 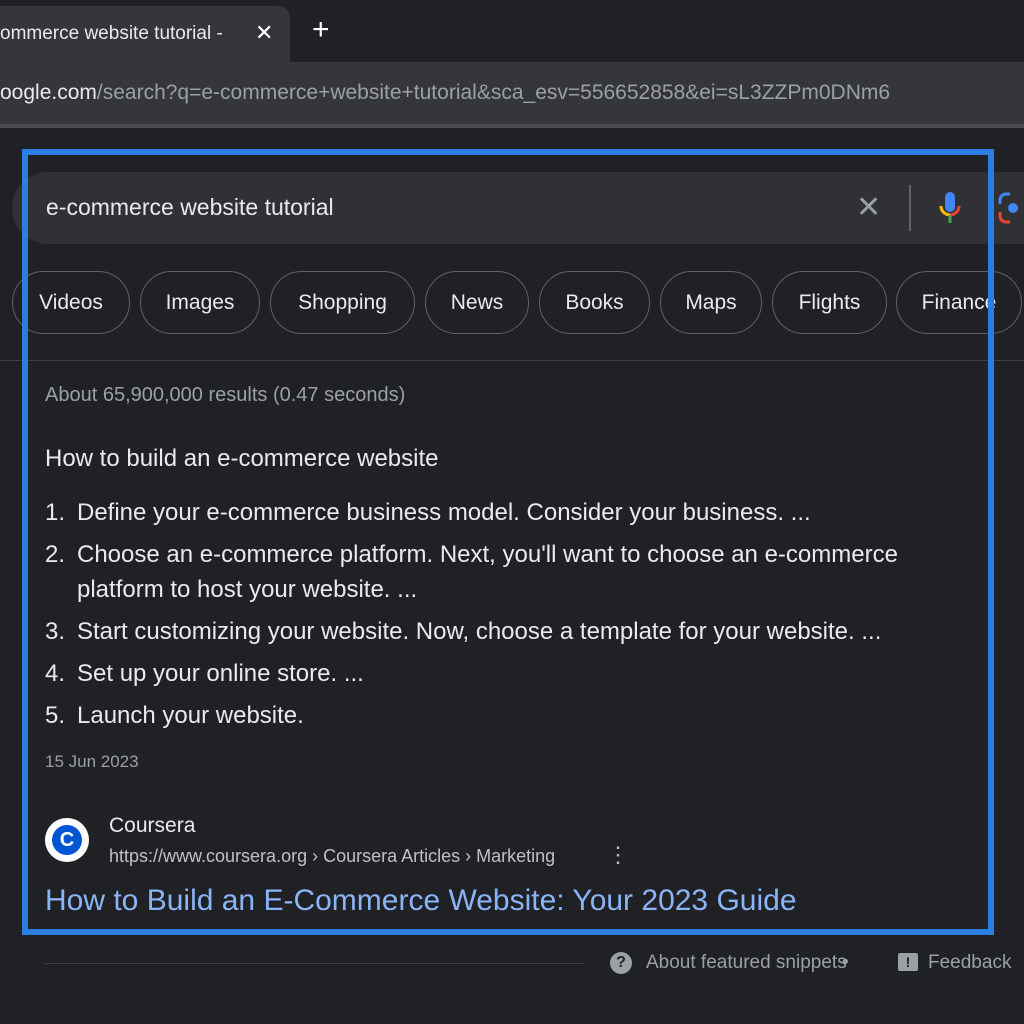 I want to click on close-tab-icon: ✕, so click(x=264, y=33).